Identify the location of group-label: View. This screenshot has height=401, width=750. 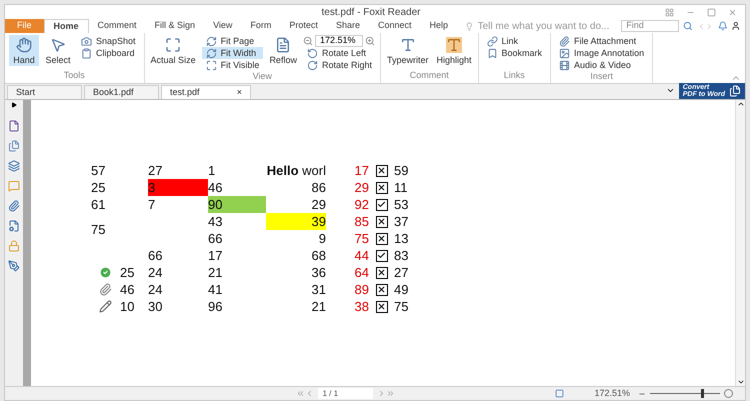
(262, 77).